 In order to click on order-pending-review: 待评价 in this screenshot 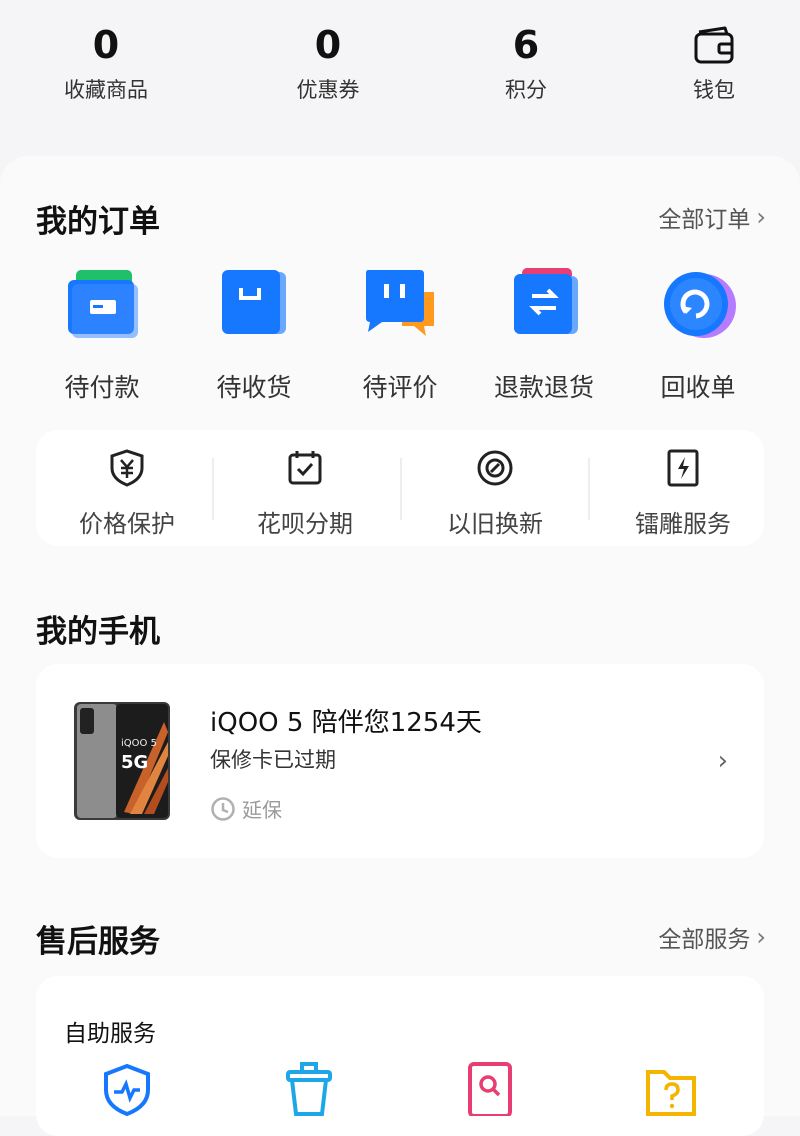, I will do `click(400, 335)`.